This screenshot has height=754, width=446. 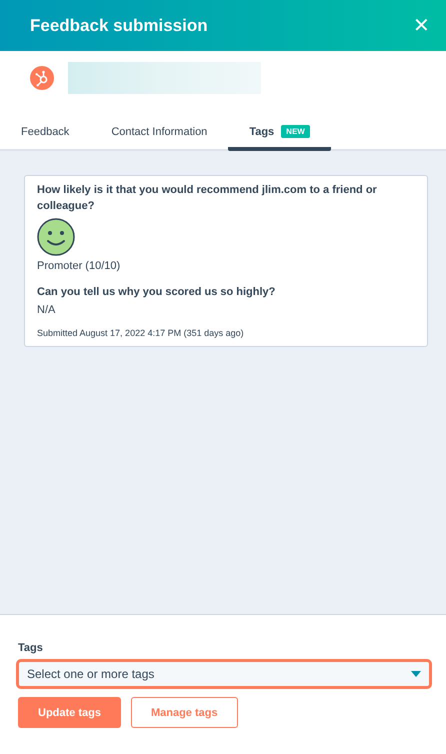 What do you see at coordinates (295, 131) in the screenshot?
I see `new-badge: NEW` at bounding box center [295, 131].